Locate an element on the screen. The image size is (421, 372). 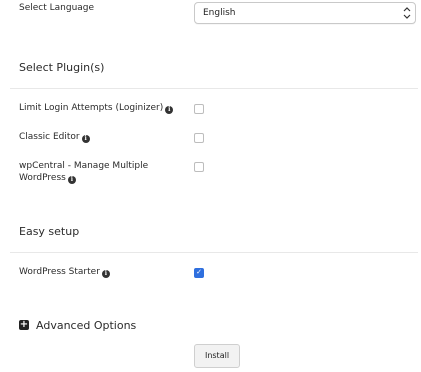
wordpress-starter-label: WordPress Starter i is located at coordinates (64, 272).